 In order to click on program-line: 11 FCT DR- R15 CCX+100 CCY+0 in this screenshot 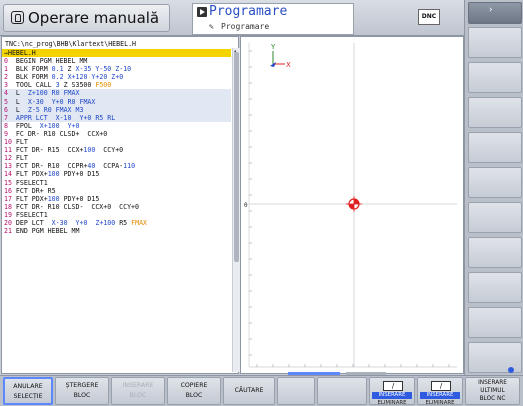, I will do `click(116, 150)`.